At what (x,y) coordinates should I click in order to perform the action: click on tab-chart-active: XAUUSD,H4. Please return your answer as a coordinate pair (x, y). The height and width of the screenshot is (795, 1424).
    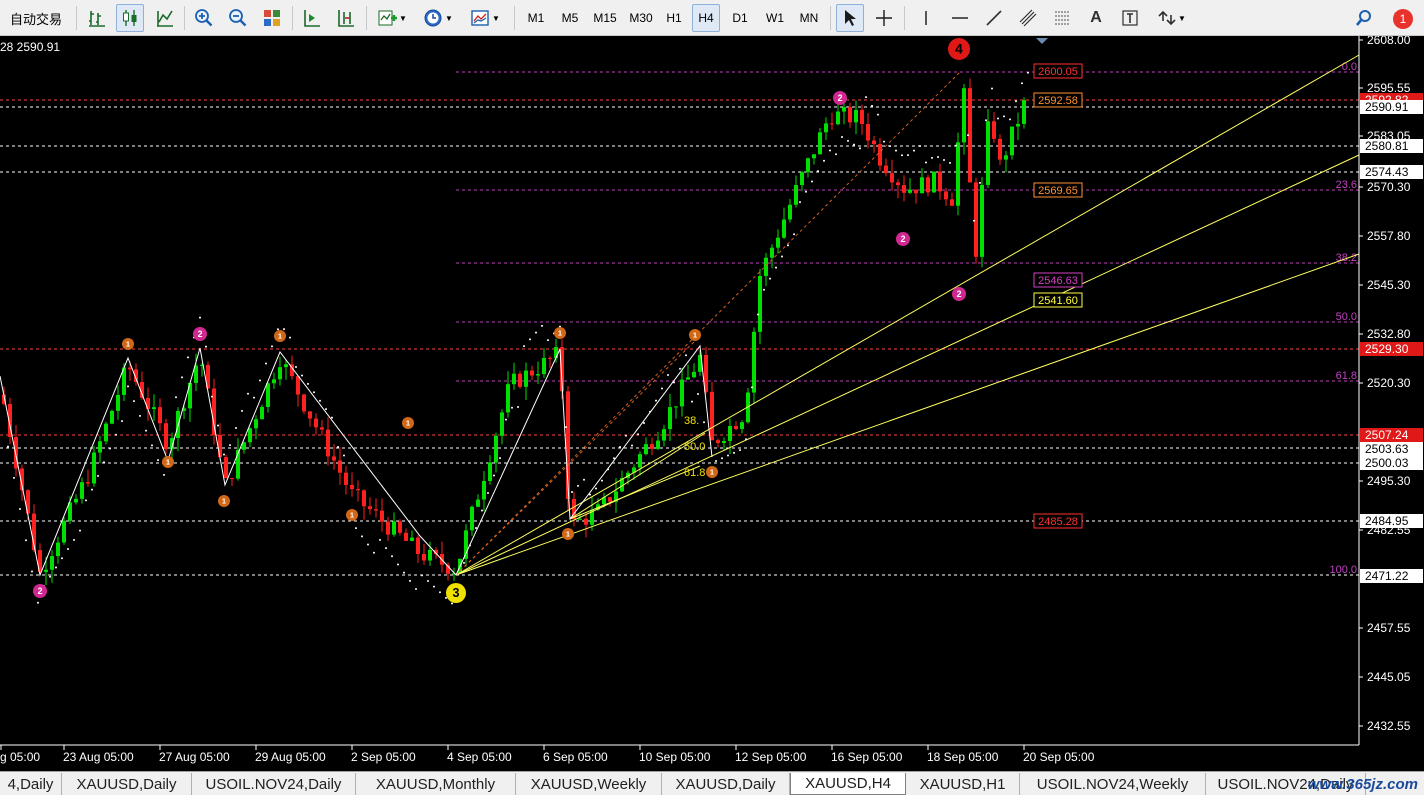
    Looking at the image, I should click on (848, 784).